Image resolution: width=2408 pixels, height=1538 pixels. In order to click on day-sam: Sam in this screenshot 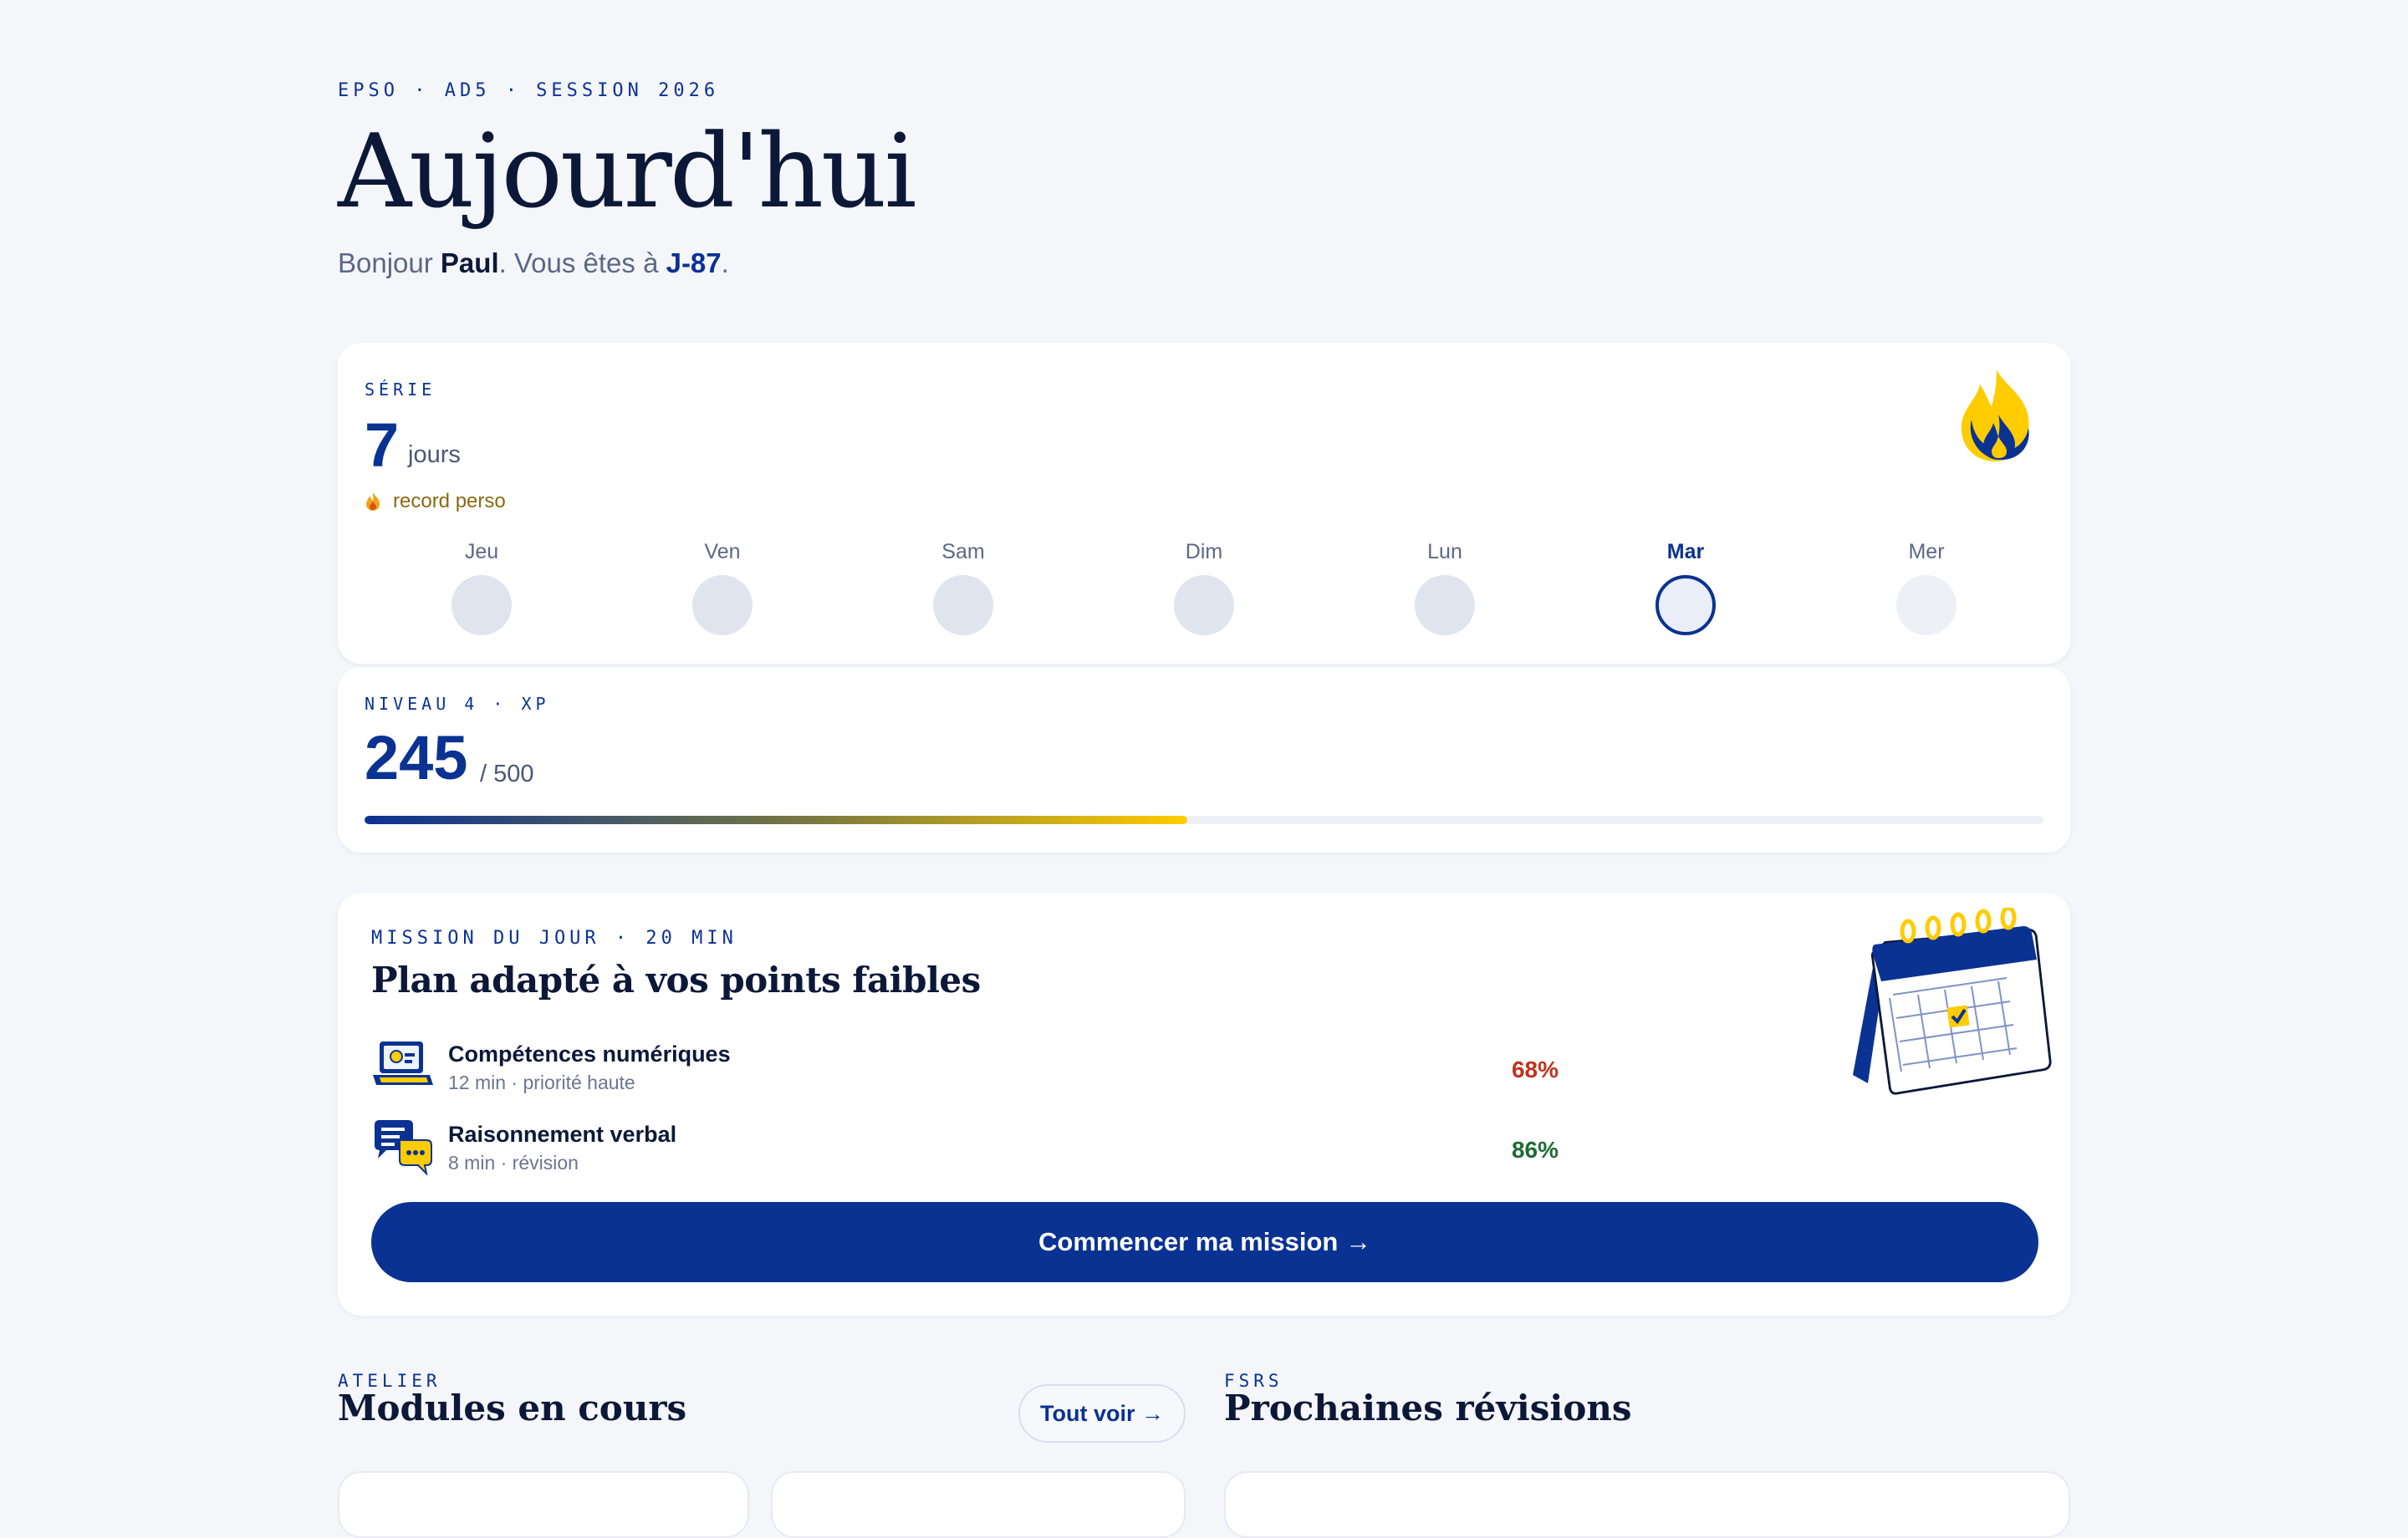, I will do `click(963, 587)`.